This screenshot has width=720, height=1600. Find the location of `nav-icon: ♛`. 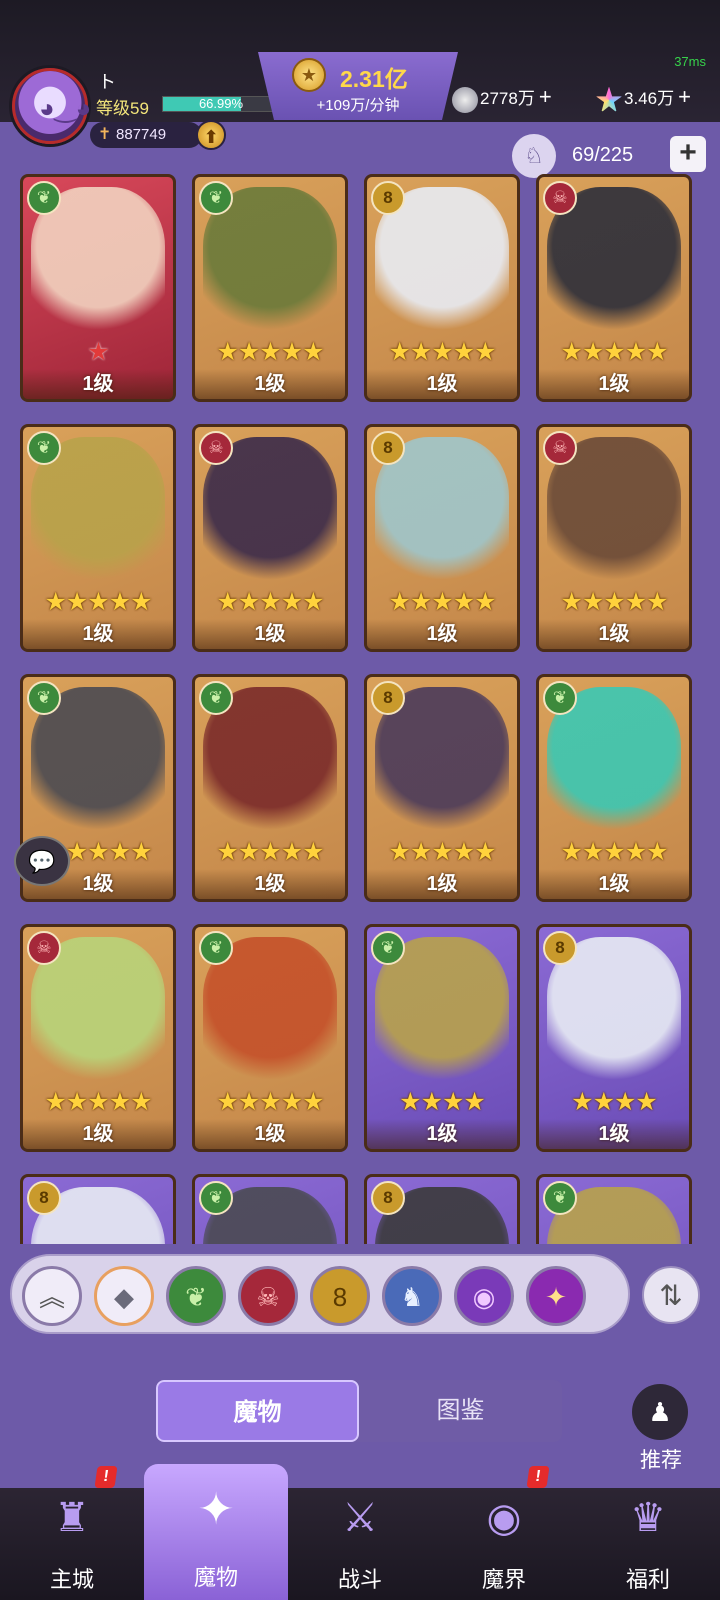

nav-icon: ♛ is located at coordinates (648, 1518).